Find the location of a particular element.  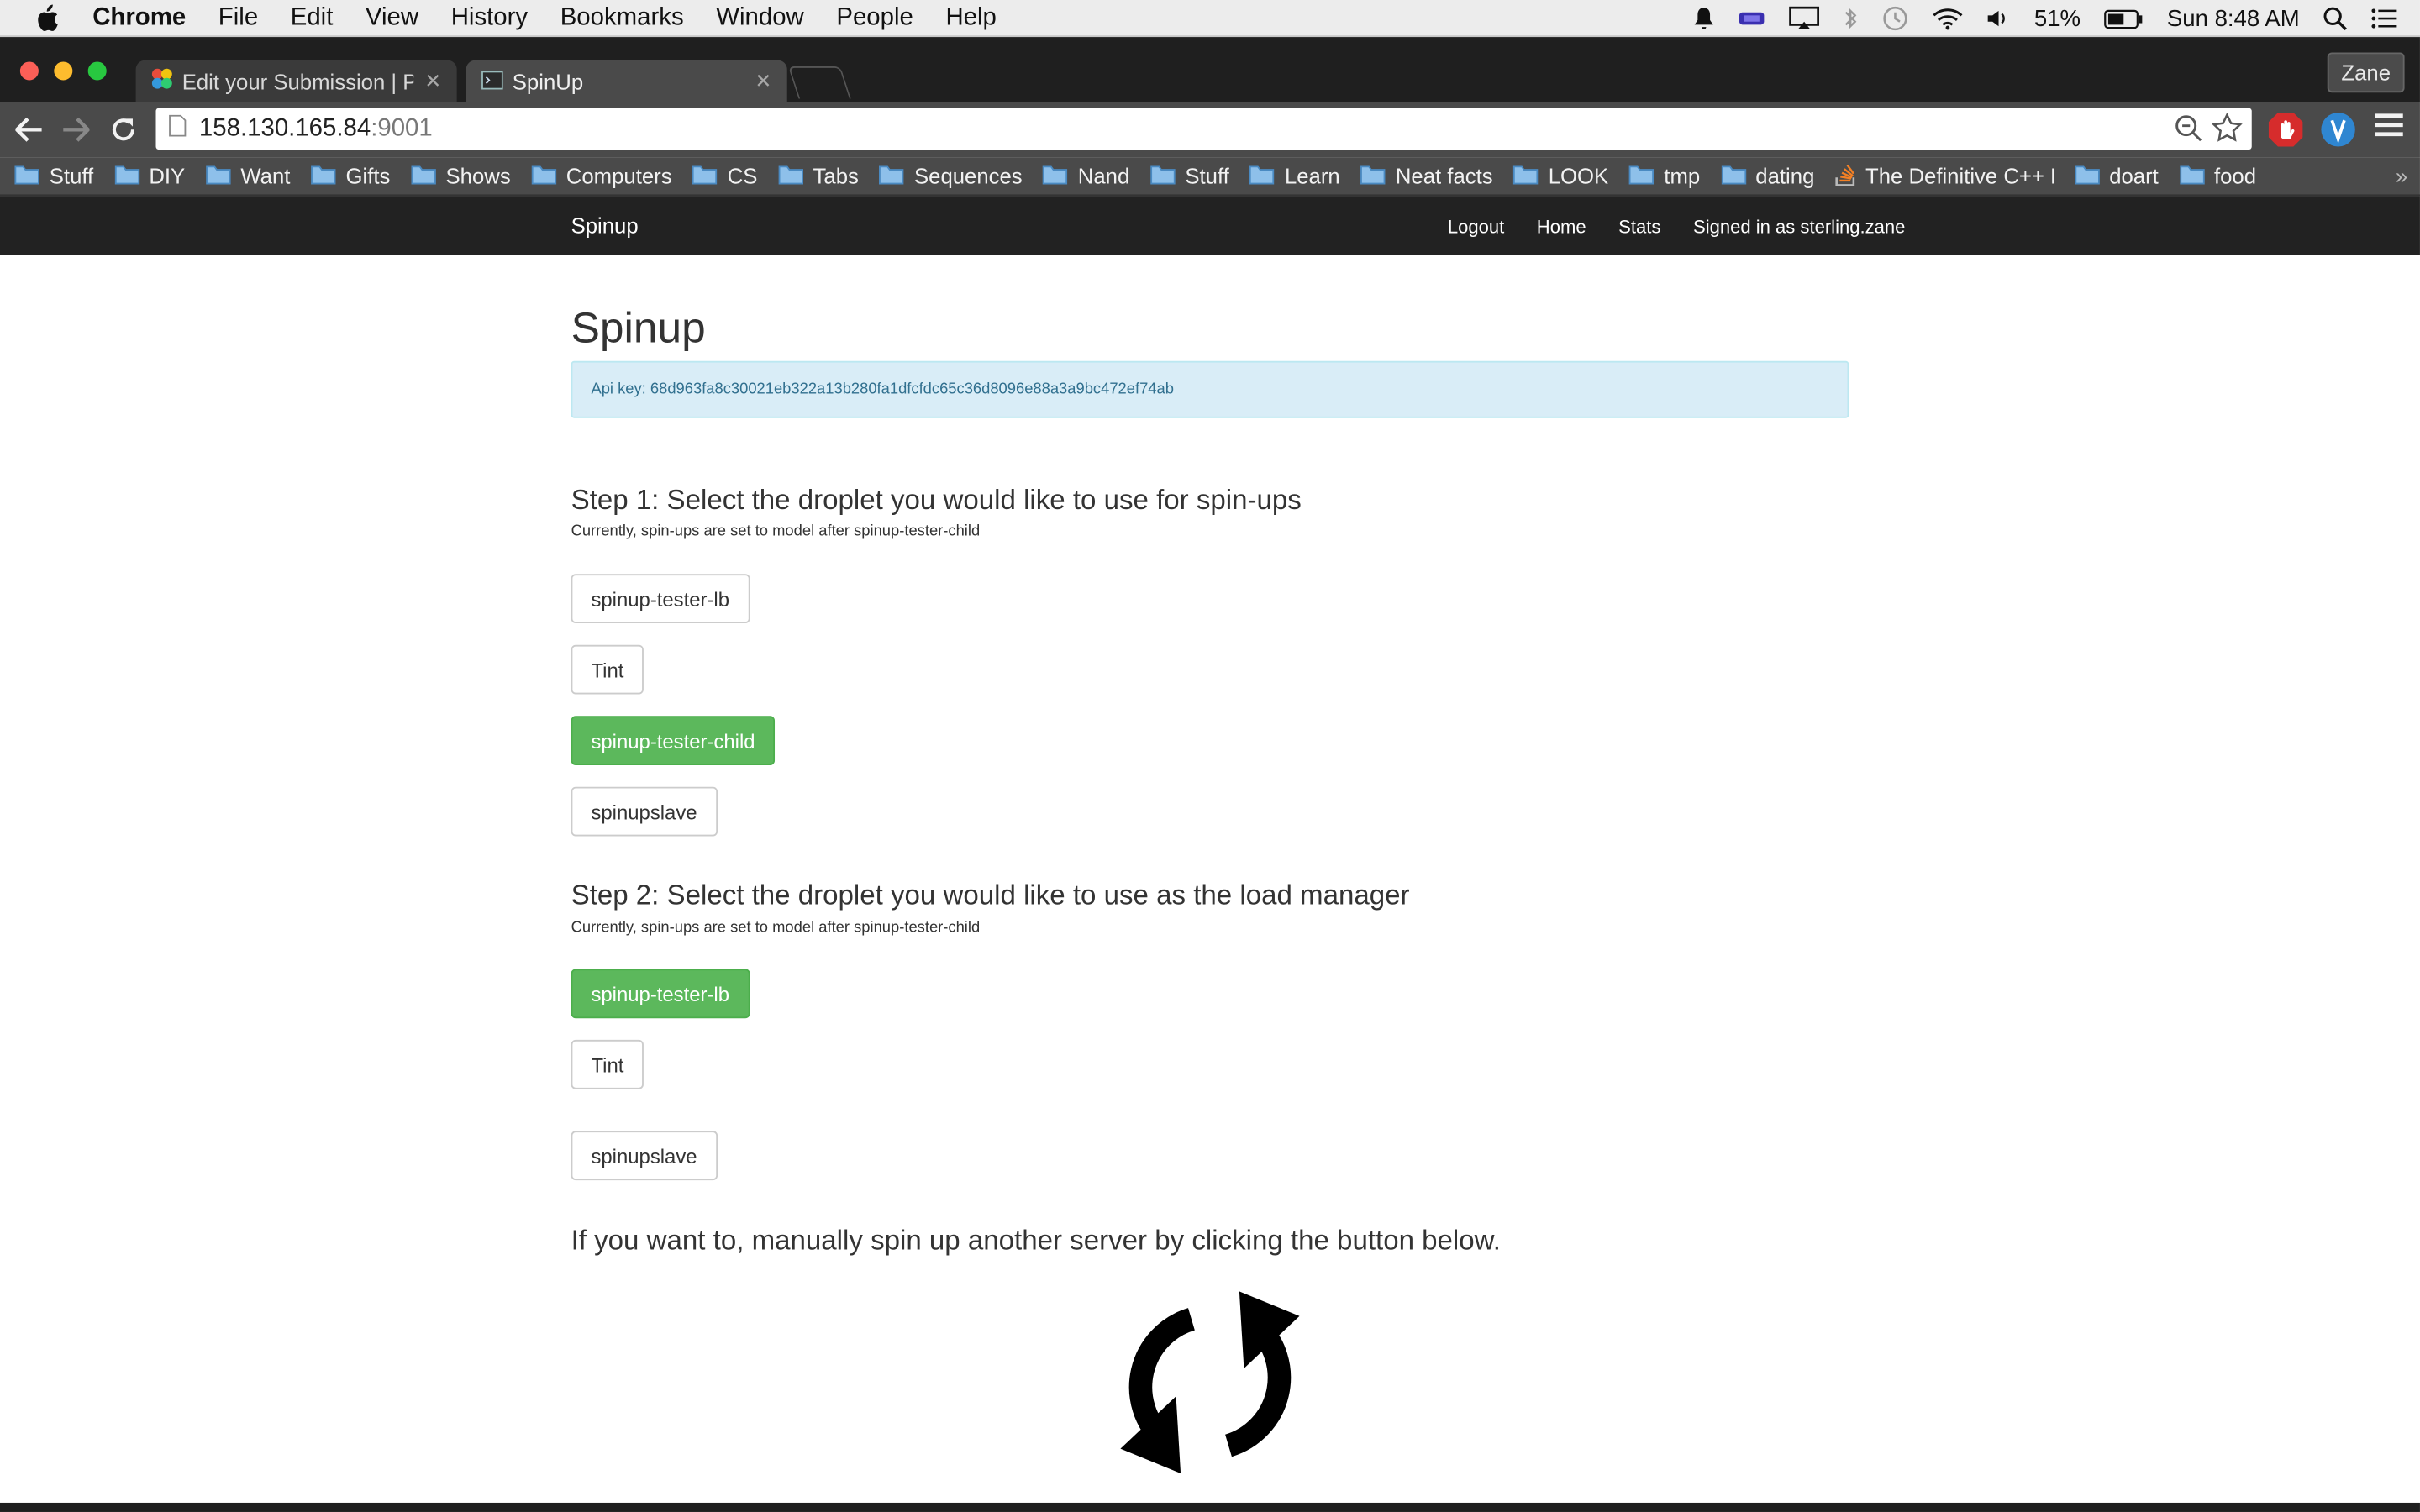

bookmark-label: Learn is located at coordinates (1312, 176).